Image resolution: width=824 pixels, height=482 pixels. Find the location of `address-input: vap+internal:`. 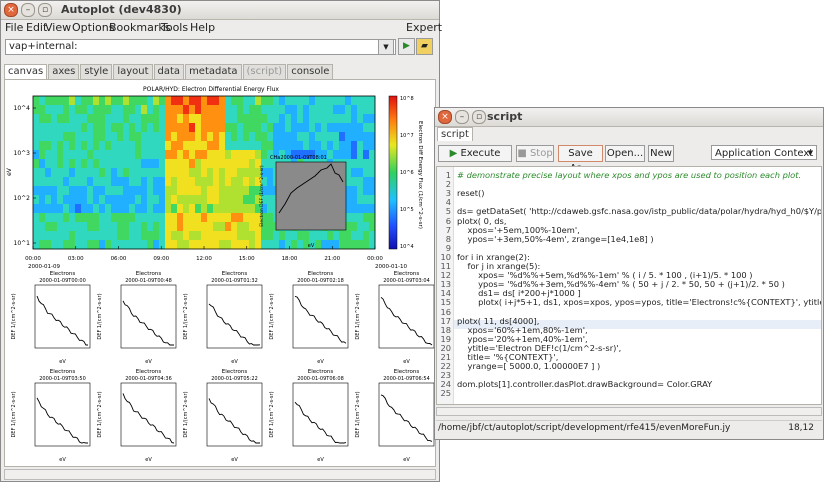

address-input: vap+internal: is located at coordinates (200, 47).